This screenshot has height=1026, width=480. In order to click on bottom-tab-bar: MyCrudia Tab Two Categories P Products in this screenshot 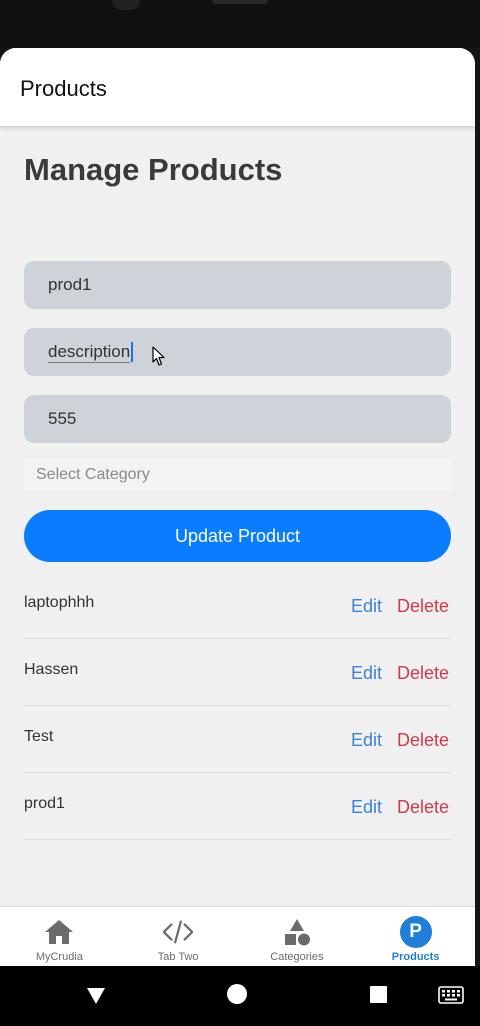, I will do `click(237, 936)`.